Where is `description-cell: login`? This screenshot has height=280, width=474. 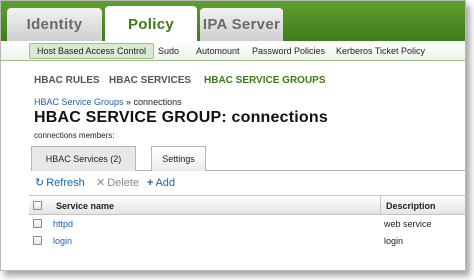 description-cell: login is located at coordinates (394, 241).